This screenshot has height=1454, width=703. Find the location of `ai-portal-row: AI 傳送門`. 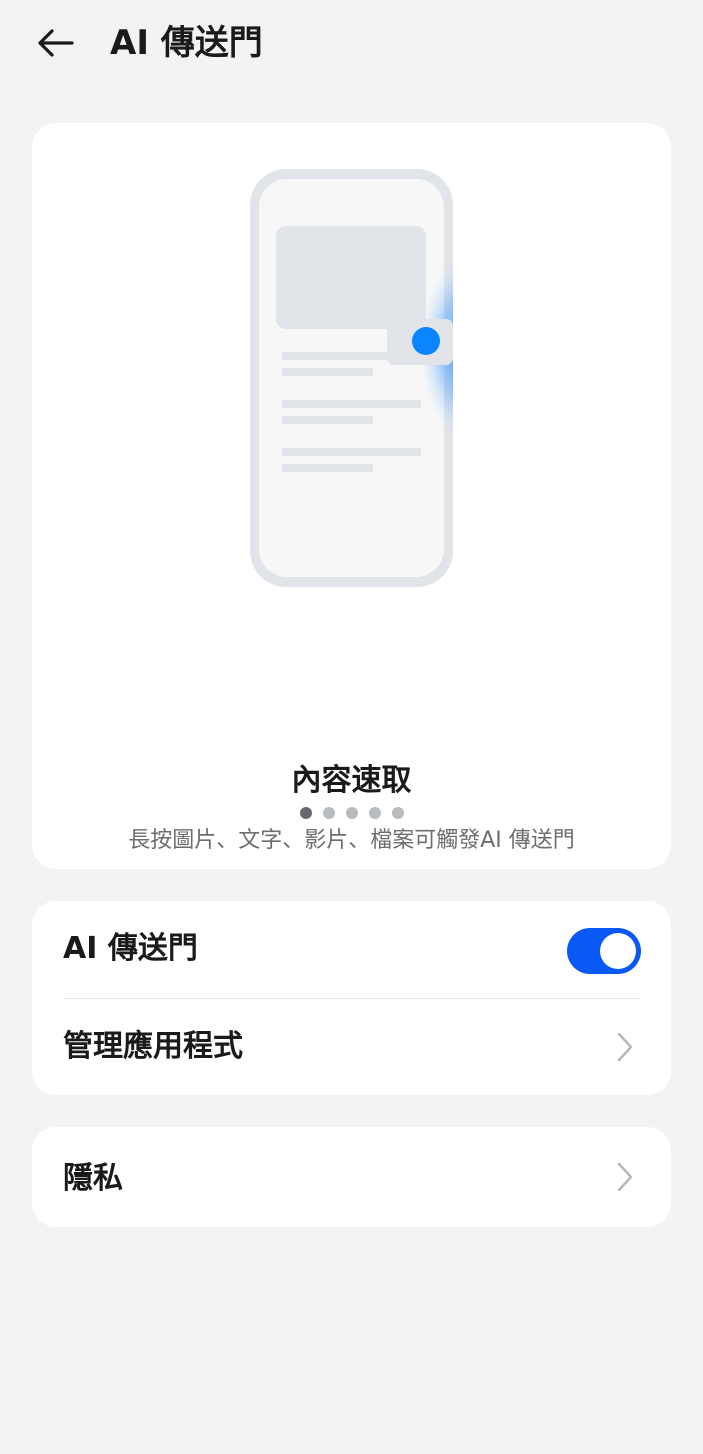

ai-portal-row: AI 傳送門 is located at coordinates (351, 949).